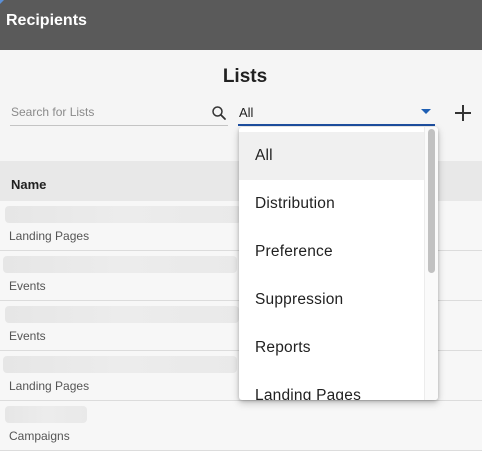 Image resolution: width=482 pixels, height=451 pixels. Describe the element at coordinates (332, 252) in the screenshot. I see `dropdown-option-preference: Preference` at that location.